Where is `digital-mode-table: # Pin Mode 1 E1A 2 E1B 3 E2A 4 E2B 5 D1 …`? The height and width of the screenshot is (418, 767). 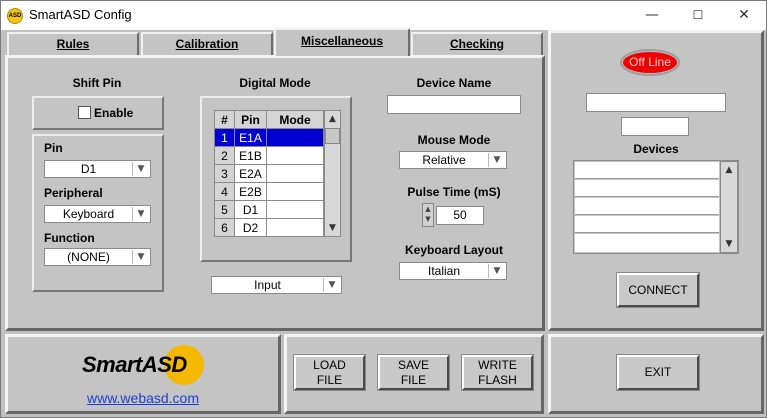
digital-mode-table: # Pin Mode 1 E1A 2 E1B 3 E2A 4 E2B 5 D1 … is located at coordinates (269, 173).